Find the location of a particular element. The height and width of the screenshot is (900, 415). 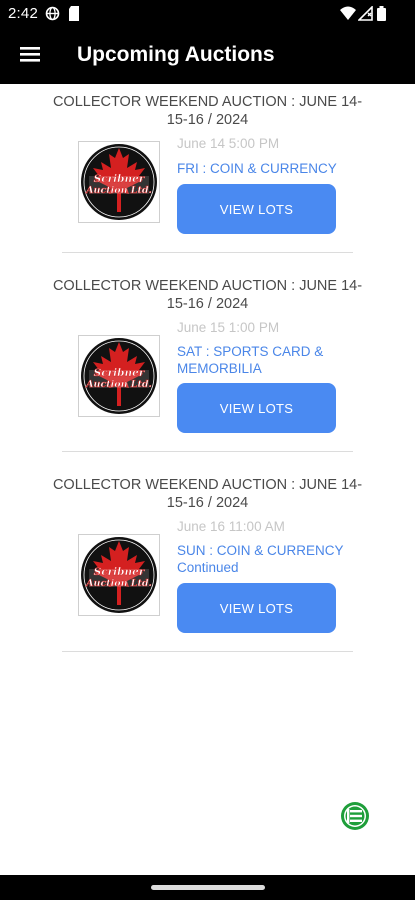

hamburger-menu-icon is located at coordinates (30, 56).